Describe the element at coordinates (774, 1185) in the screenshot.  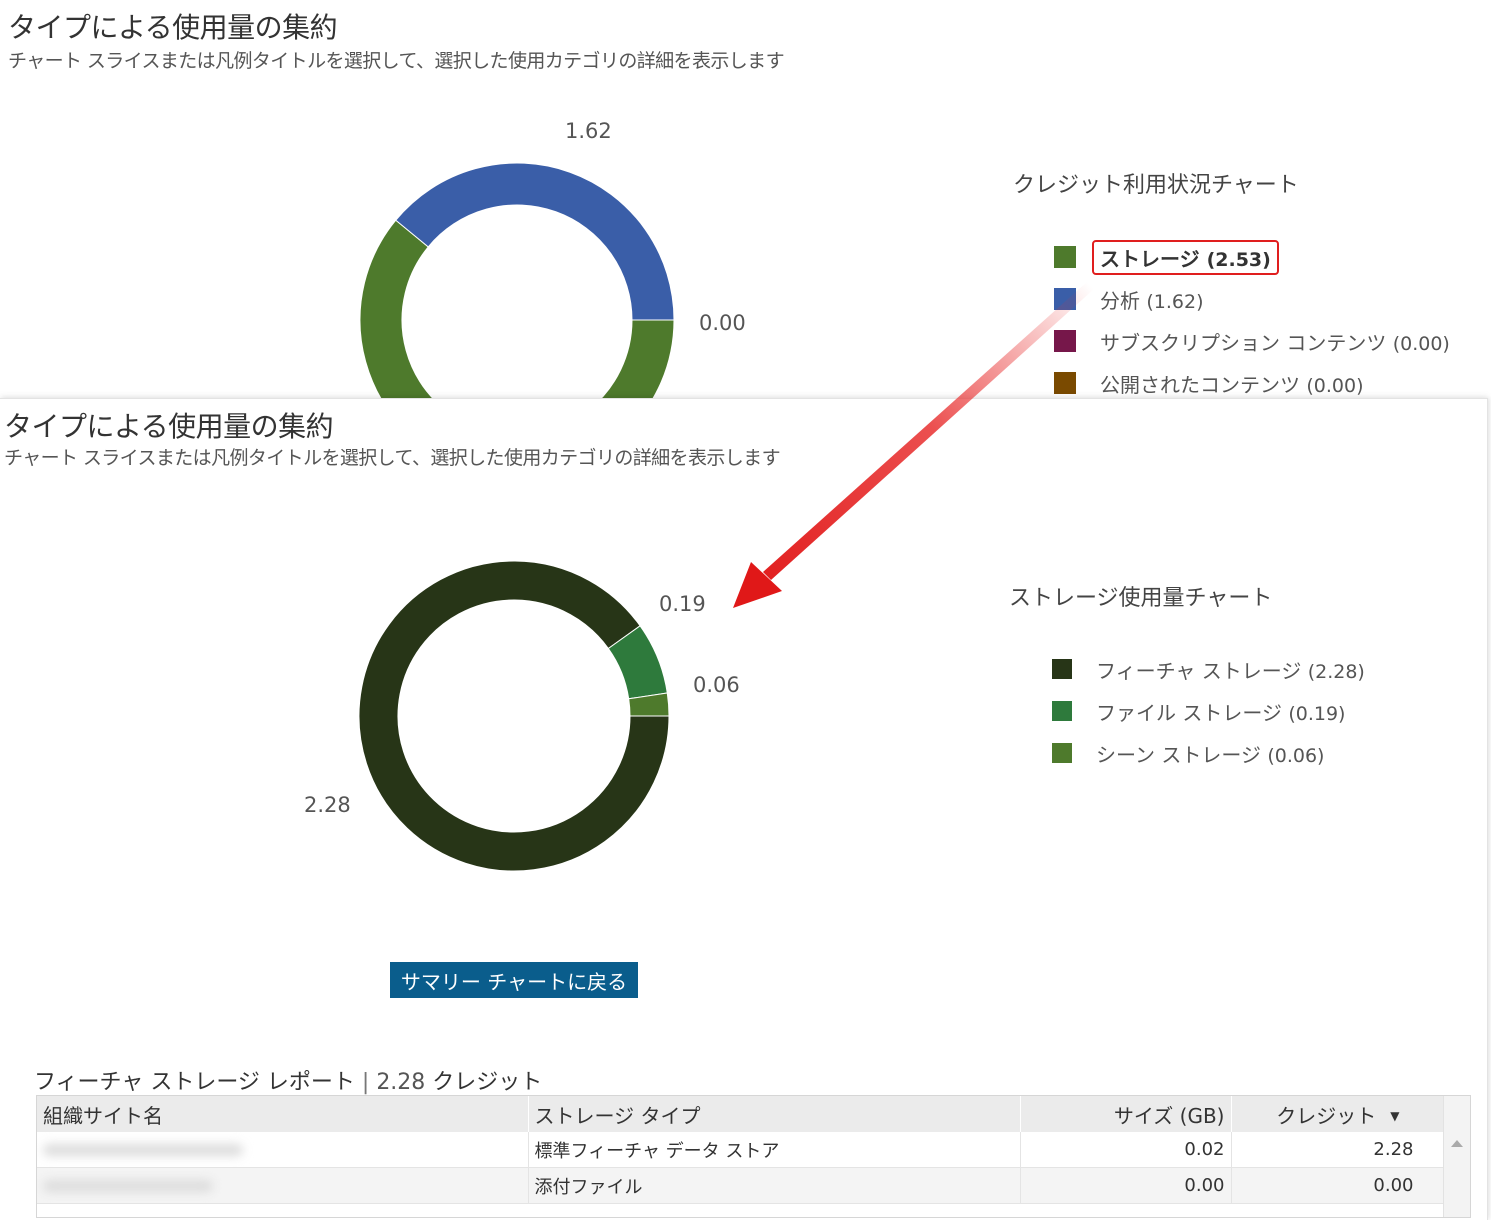
I see `storage-type-cell: 添付ファイル` at that location.